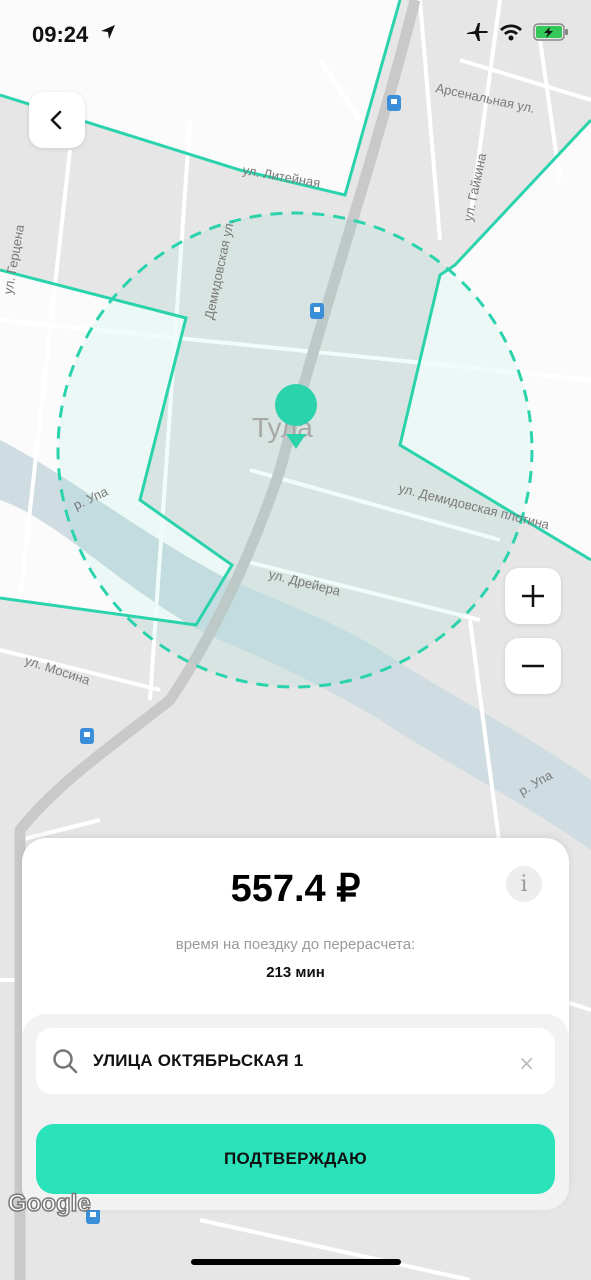  I want to click on status-time: 09:24, so click(60, 34).